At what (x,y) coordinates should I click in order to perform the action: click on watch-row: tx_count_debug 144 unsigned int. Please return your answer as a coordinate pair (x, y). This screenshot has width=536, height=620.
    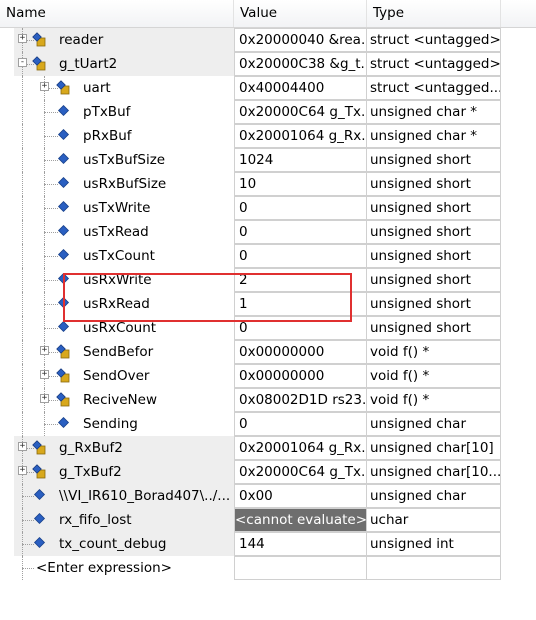
    Looking at the image, I should click on (268, 544).